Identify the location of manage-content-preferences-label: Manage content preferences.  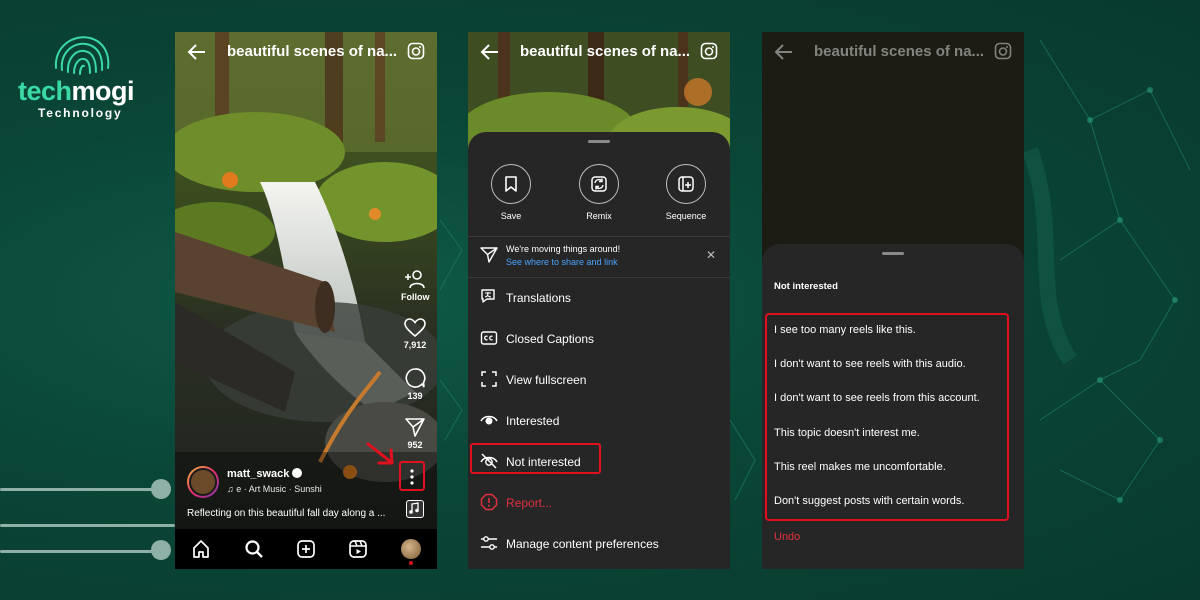
(582, 544).